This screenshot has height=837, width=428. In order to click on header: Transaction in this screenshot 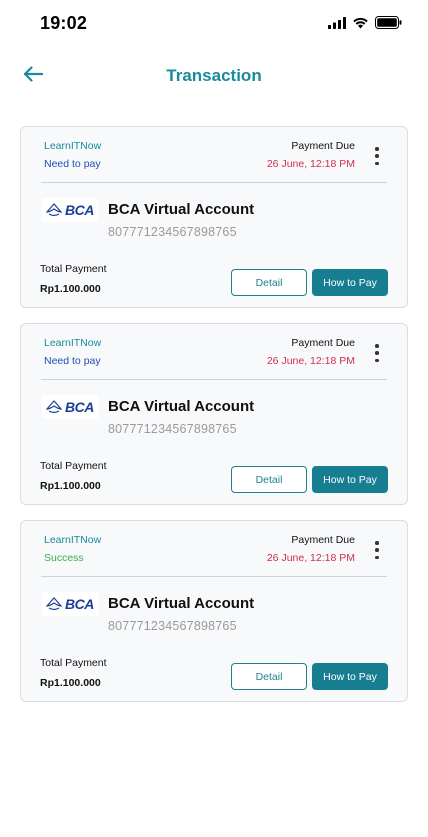, I will do `click(214, 76)`.